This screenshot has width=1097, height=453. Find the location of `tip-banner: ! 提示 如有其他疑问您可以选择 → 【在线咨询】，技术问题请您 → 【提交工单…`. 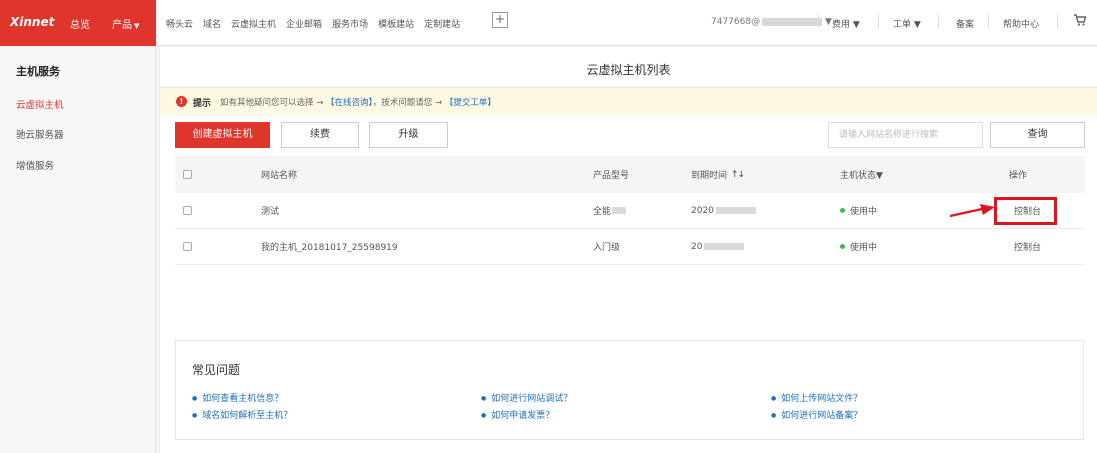

tip-banner: ! 提示 如有其他疑问您可以选择 → 【在线咨询】，技术问题请您 → 【提交工单… is located at coordinates (628, 101).